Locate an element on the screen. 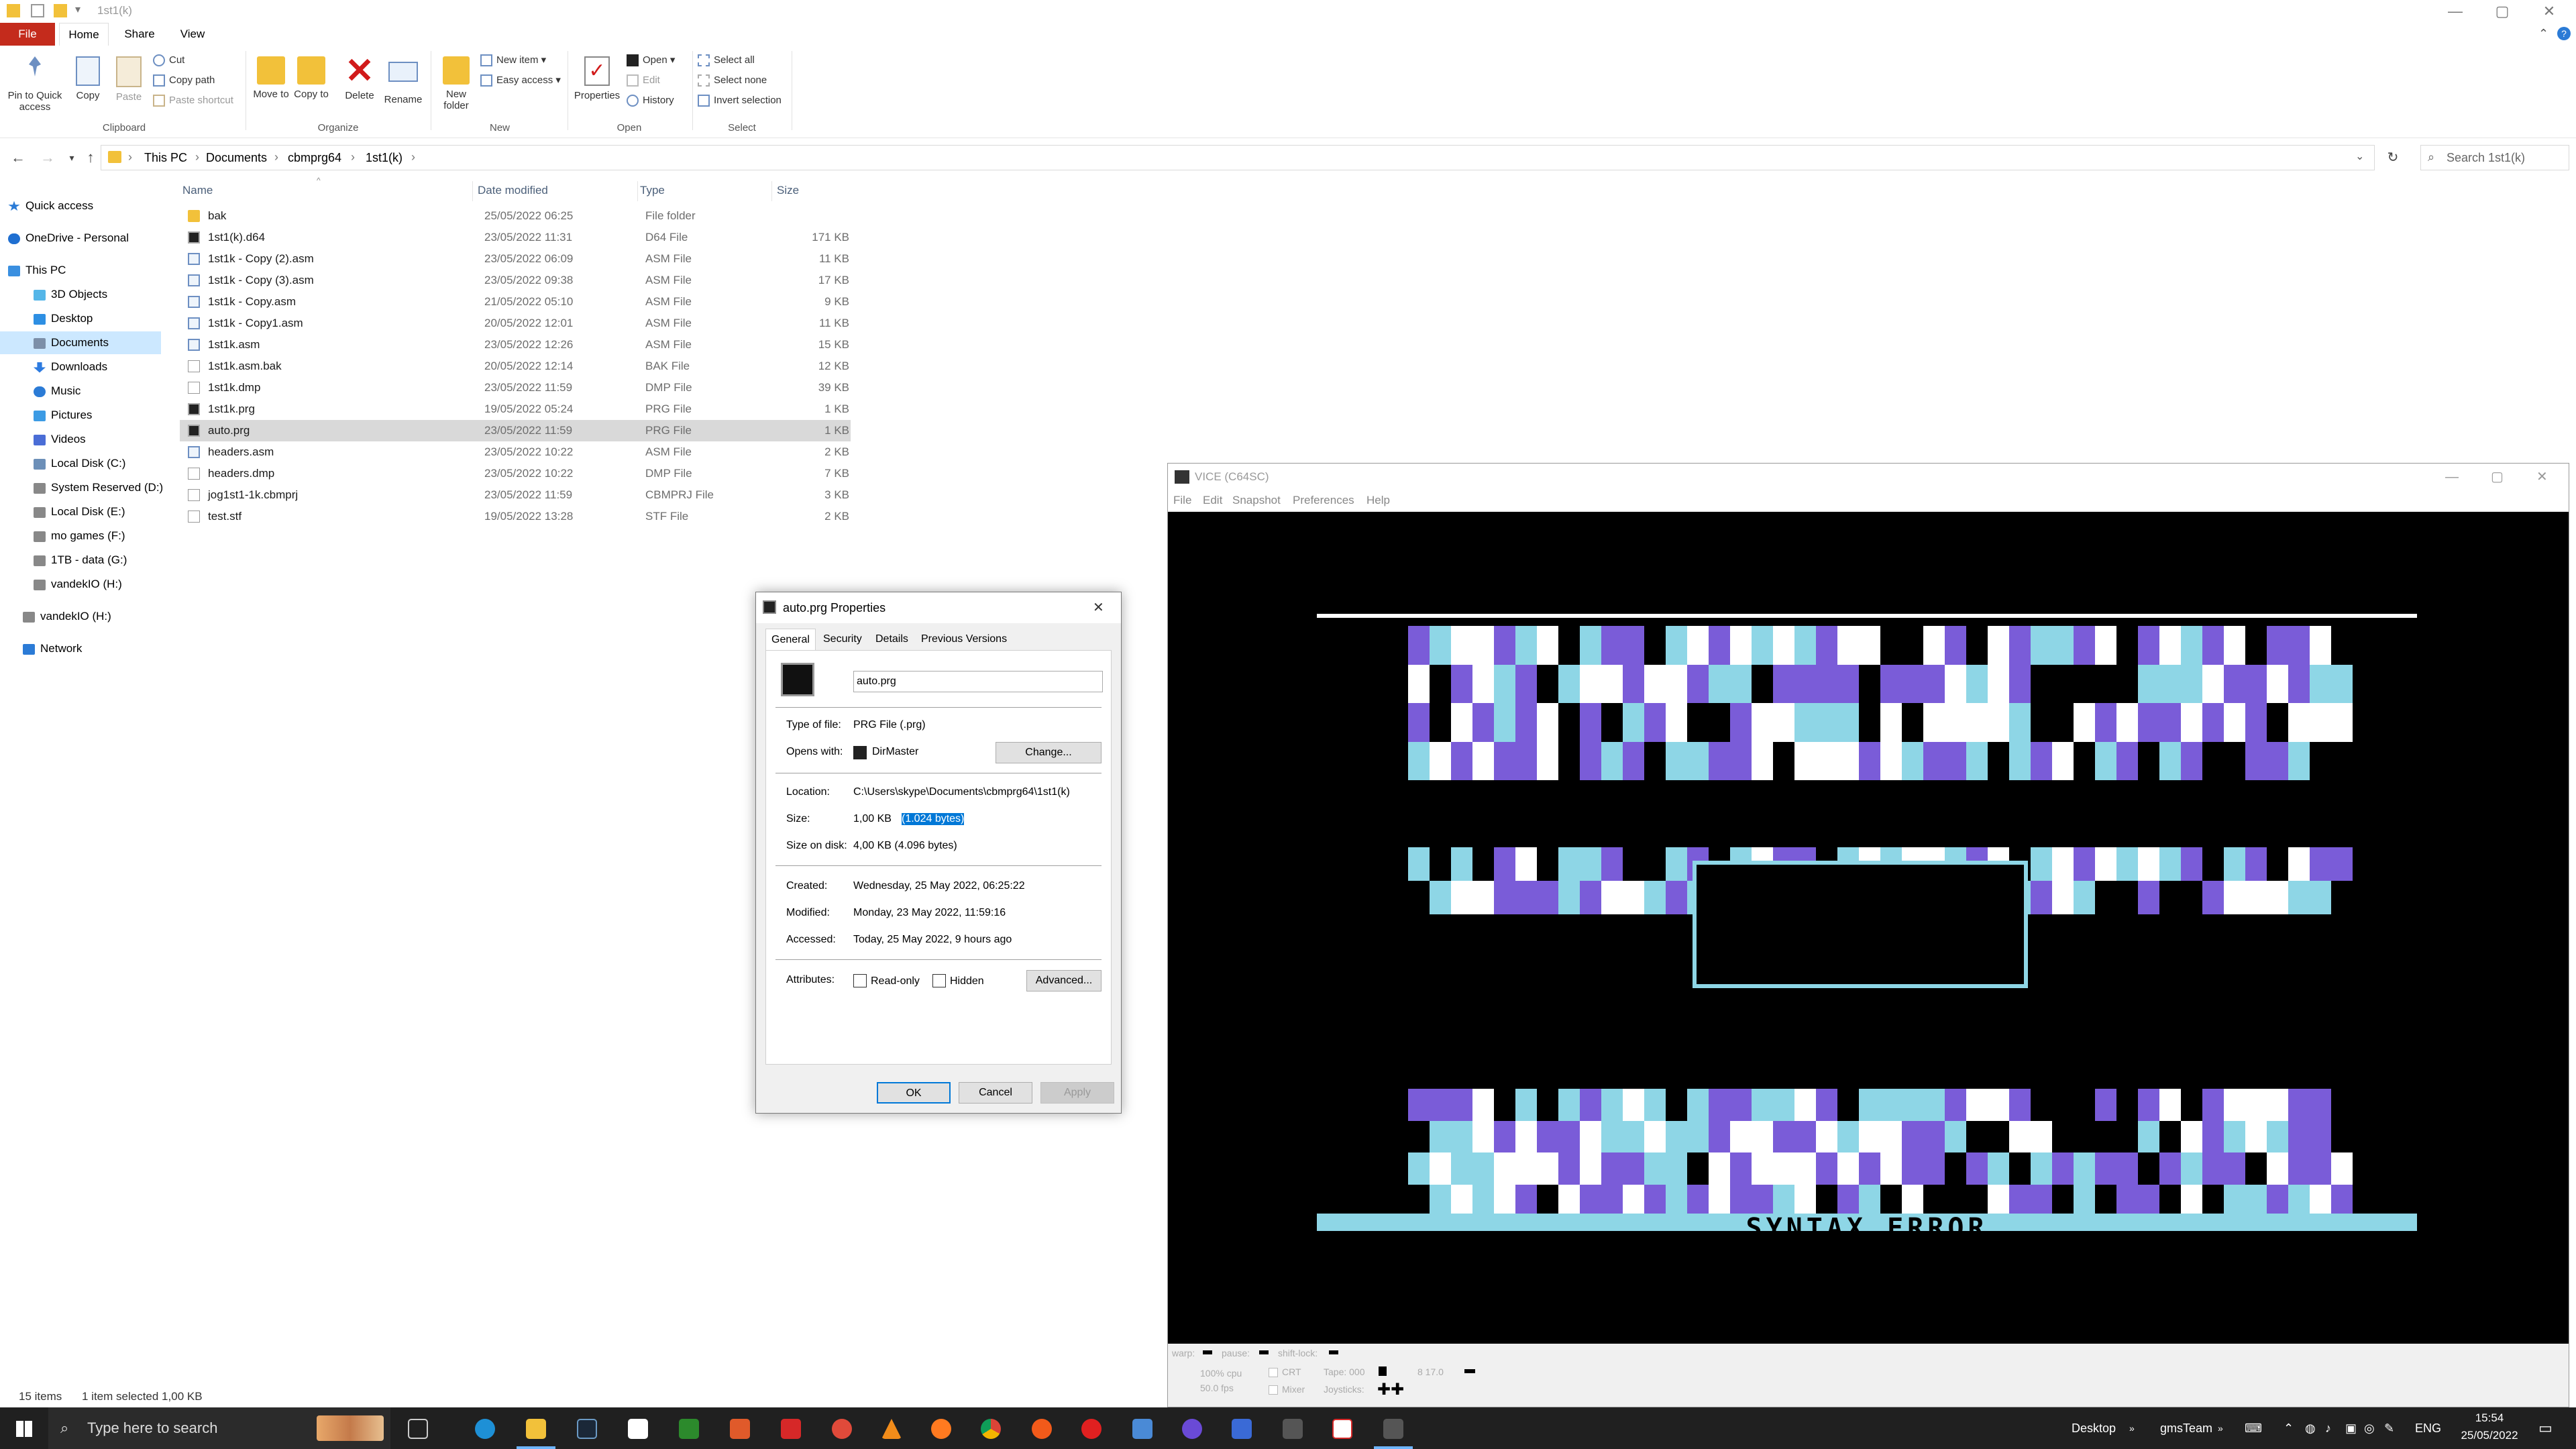 Image resolution: width=2576 pixels, height=1449 pixels. nav-item-vandekio-h: vandekIO (H:) is located at coordinates (114, 584).